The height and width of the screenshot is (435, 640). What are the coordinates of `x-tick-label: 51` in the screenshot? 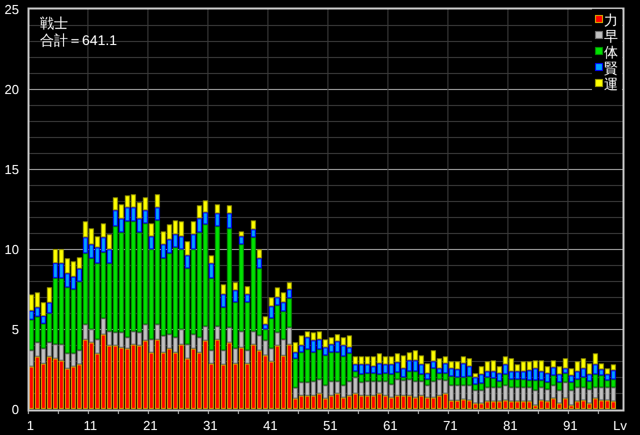 It's located at (330, 425).